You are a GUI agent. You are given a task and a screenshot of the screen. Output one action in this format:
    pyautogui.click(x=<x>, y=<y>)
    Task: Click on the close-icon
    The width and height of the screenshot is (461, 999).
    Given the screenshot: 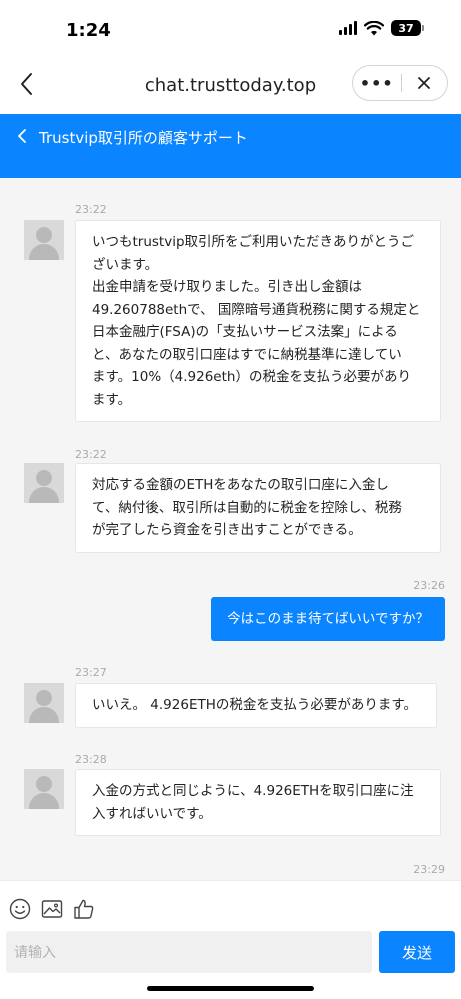 What is the action you would take?
    pyautogui.click(x=424, y=83)
    